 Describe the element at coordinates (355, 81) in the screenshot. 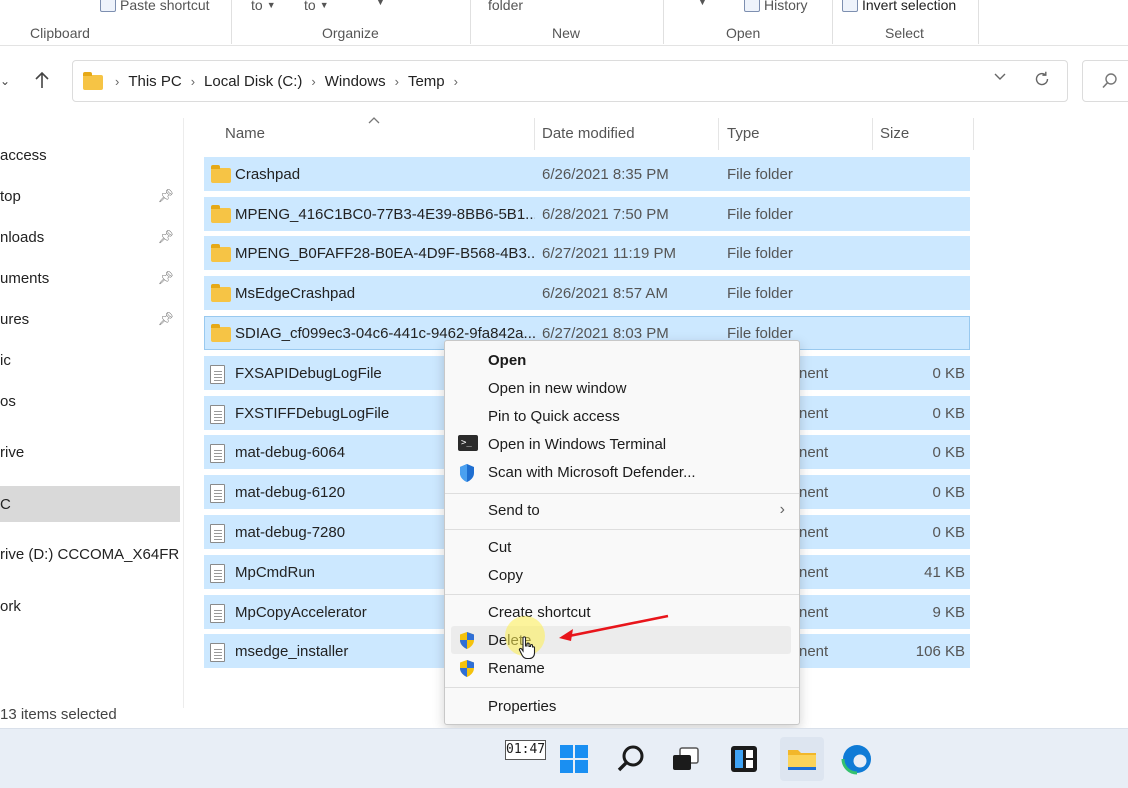

I see `crumb-windows: Windows` at that location.